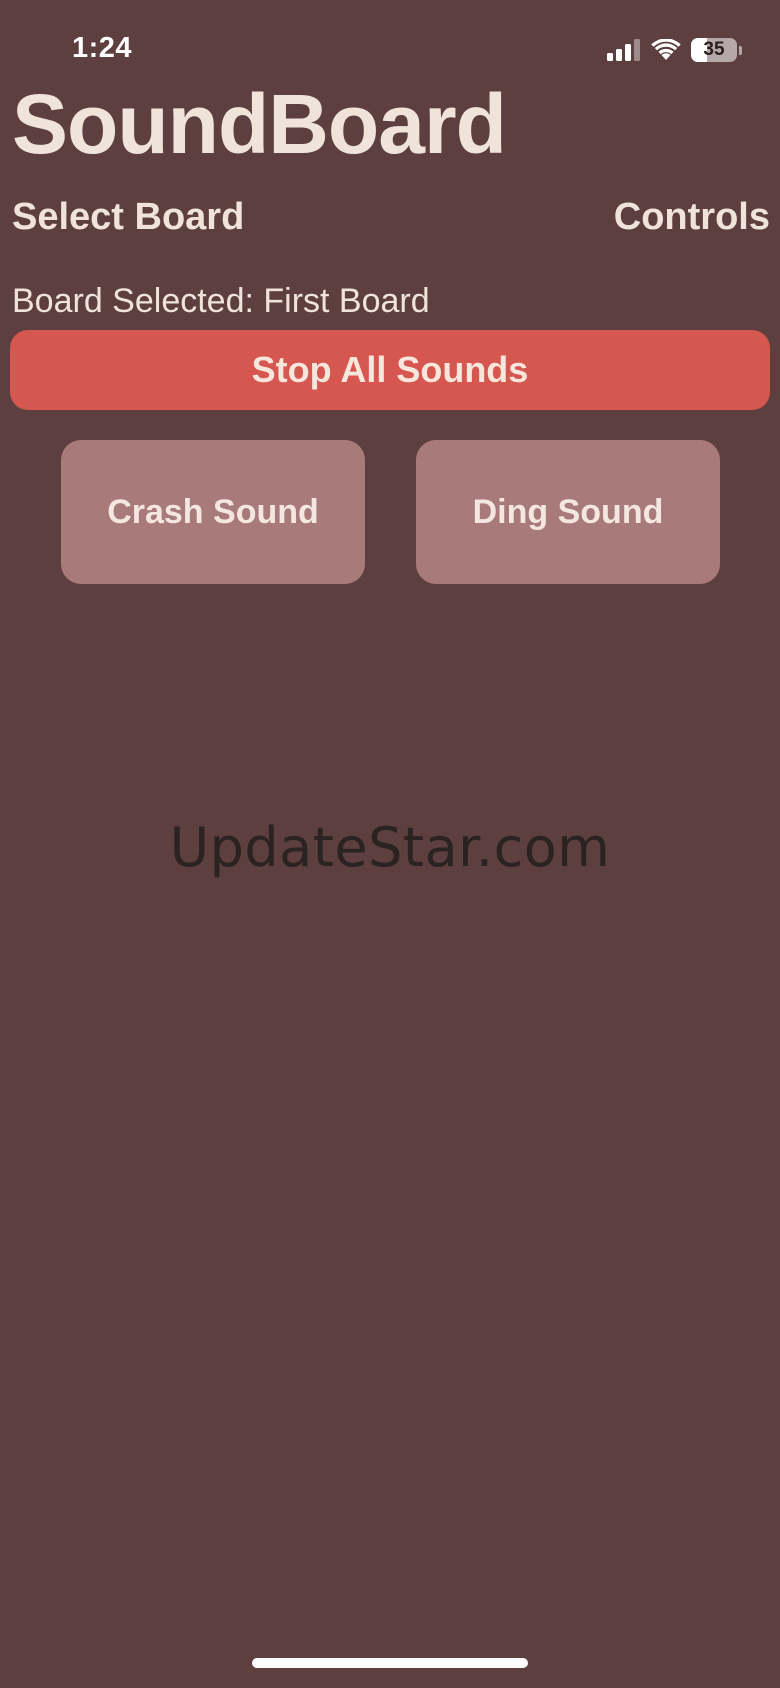  I want to click on wifi-icon, so click(666, 49).